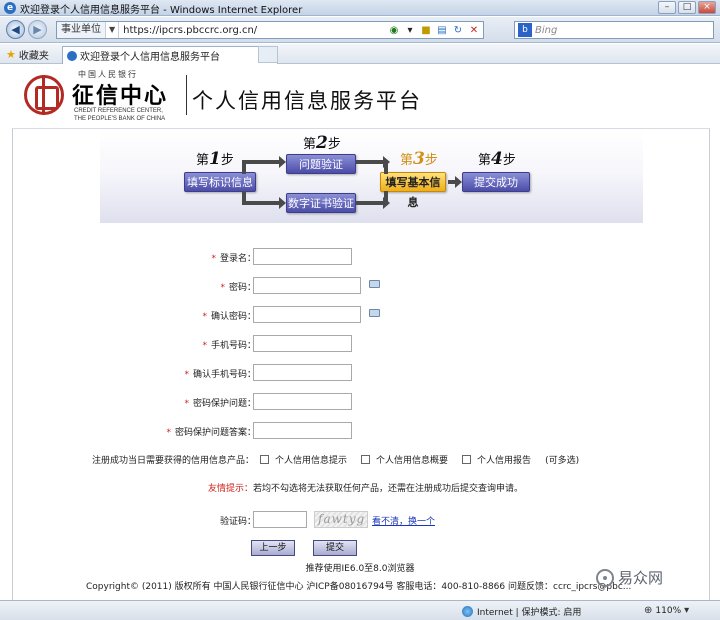  Describe the element at coordinates (403, 520) in the screenshot. I see `refresh-captcha-link: 看不清，换一个` at that location.